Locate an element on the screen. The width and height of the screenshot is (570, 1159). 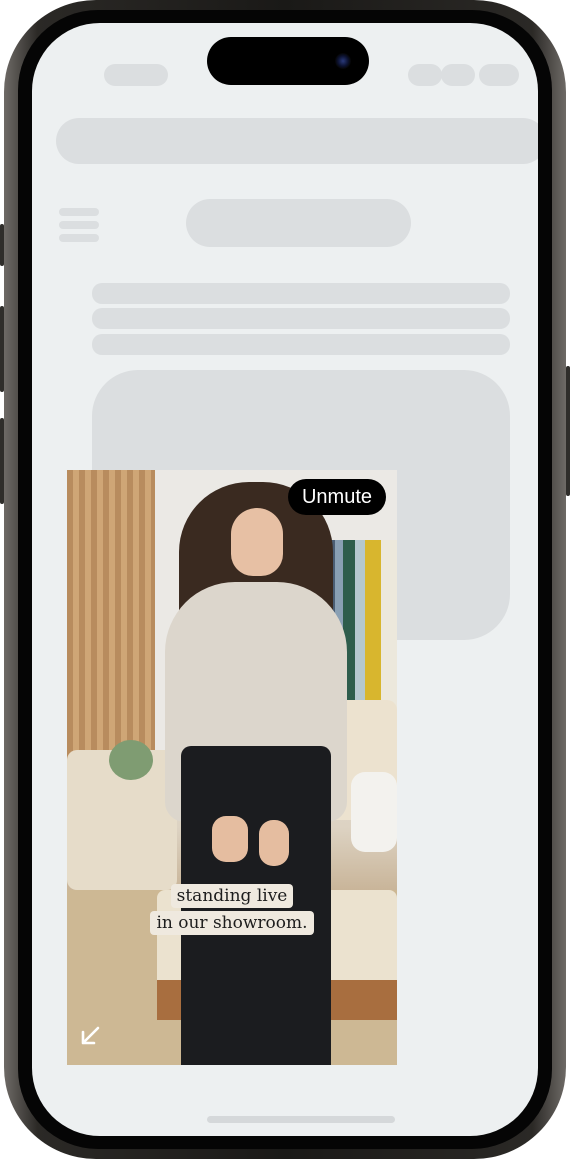
video-caption-line1: standing live is located at coordinates (232, 896).